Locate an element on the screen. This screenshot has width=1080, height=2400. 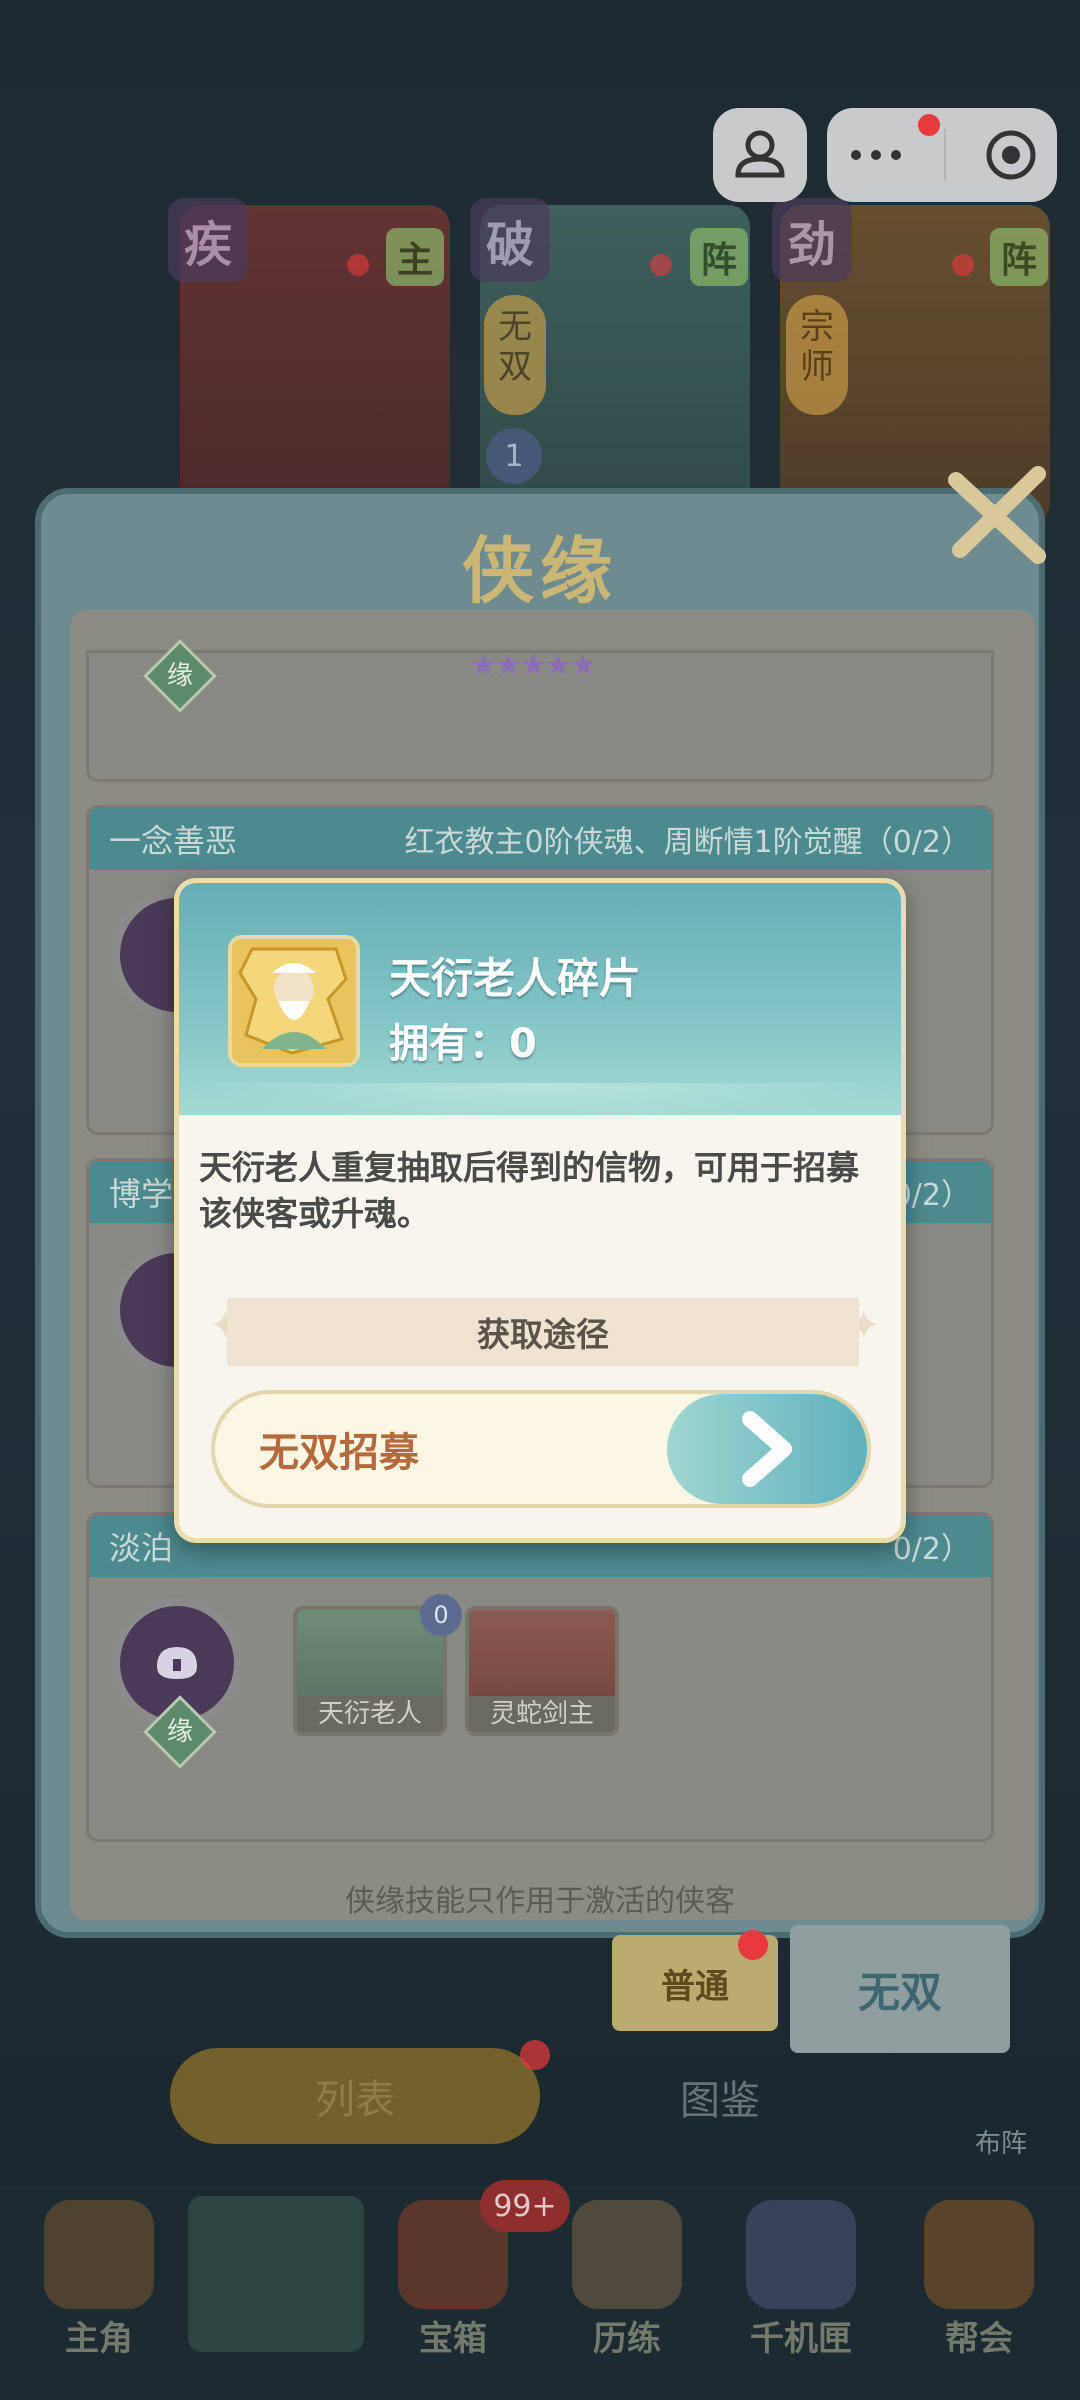
box-icon is located at coordinates (801, 2254).